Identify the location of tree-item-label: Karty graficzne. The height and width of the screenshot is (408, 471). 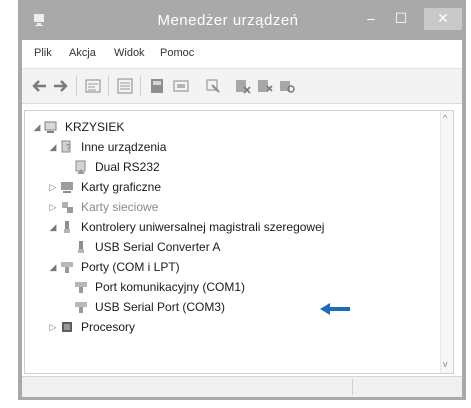
(121, 187).